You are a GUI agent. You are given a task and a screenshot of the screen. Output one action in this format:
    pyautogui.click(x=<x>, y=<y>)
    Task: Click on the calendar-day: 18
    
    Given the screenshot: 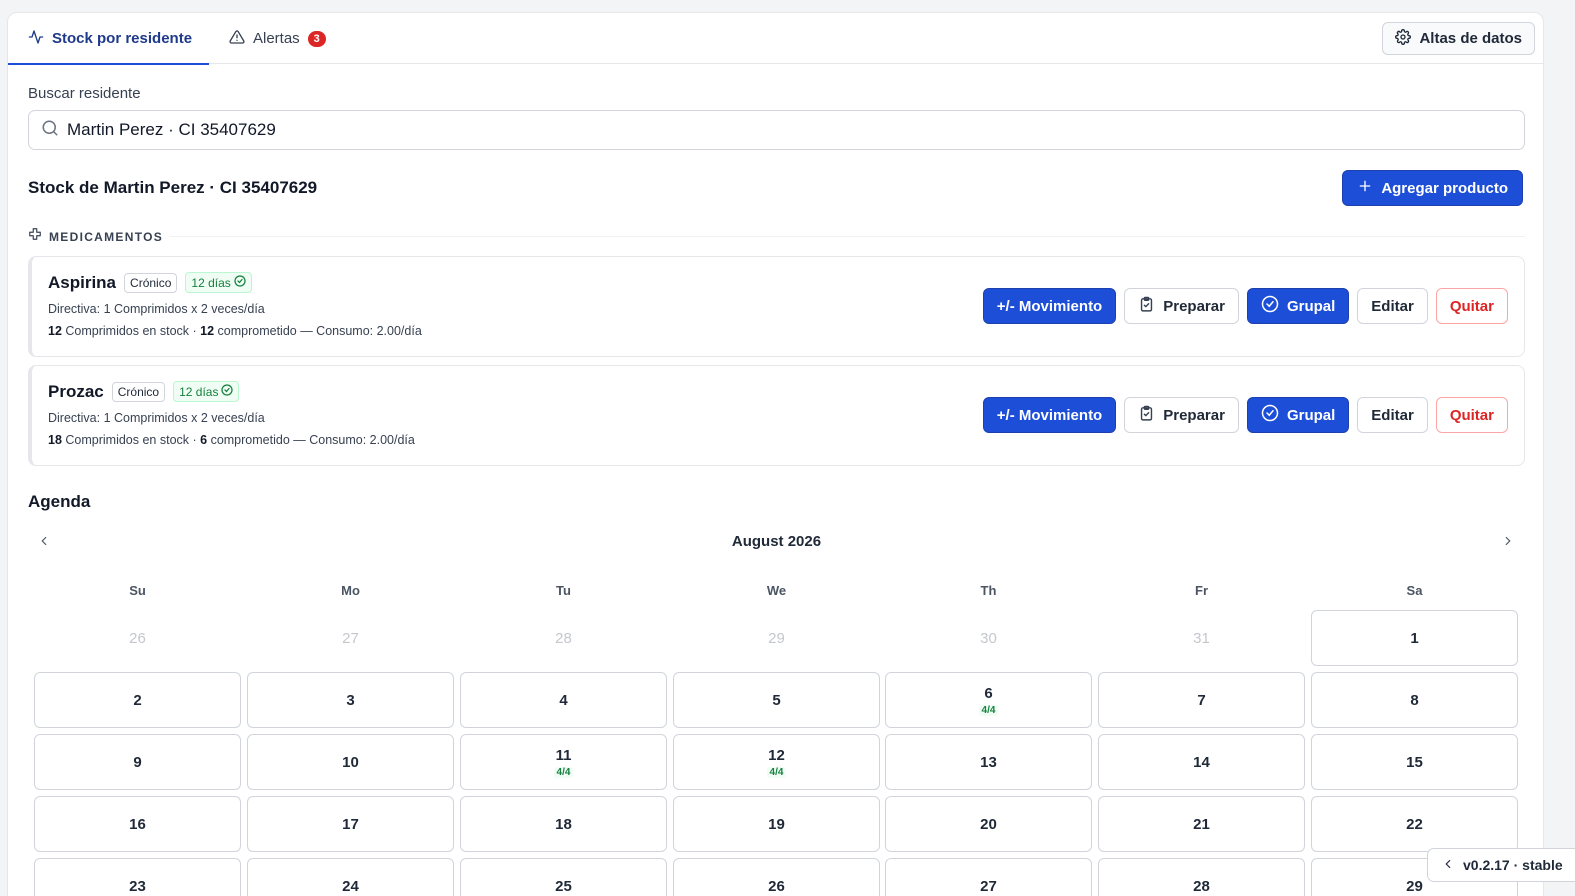 What is the action you would take?
    pyautogui.click(x=563, y=824)
    